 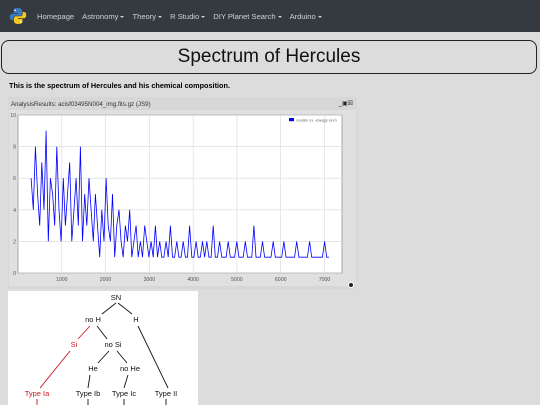 What do you see at coordinates (109, 308) in the screenshot?
I see `tree-edge-sn-noh` at bounding box center [109, 308].